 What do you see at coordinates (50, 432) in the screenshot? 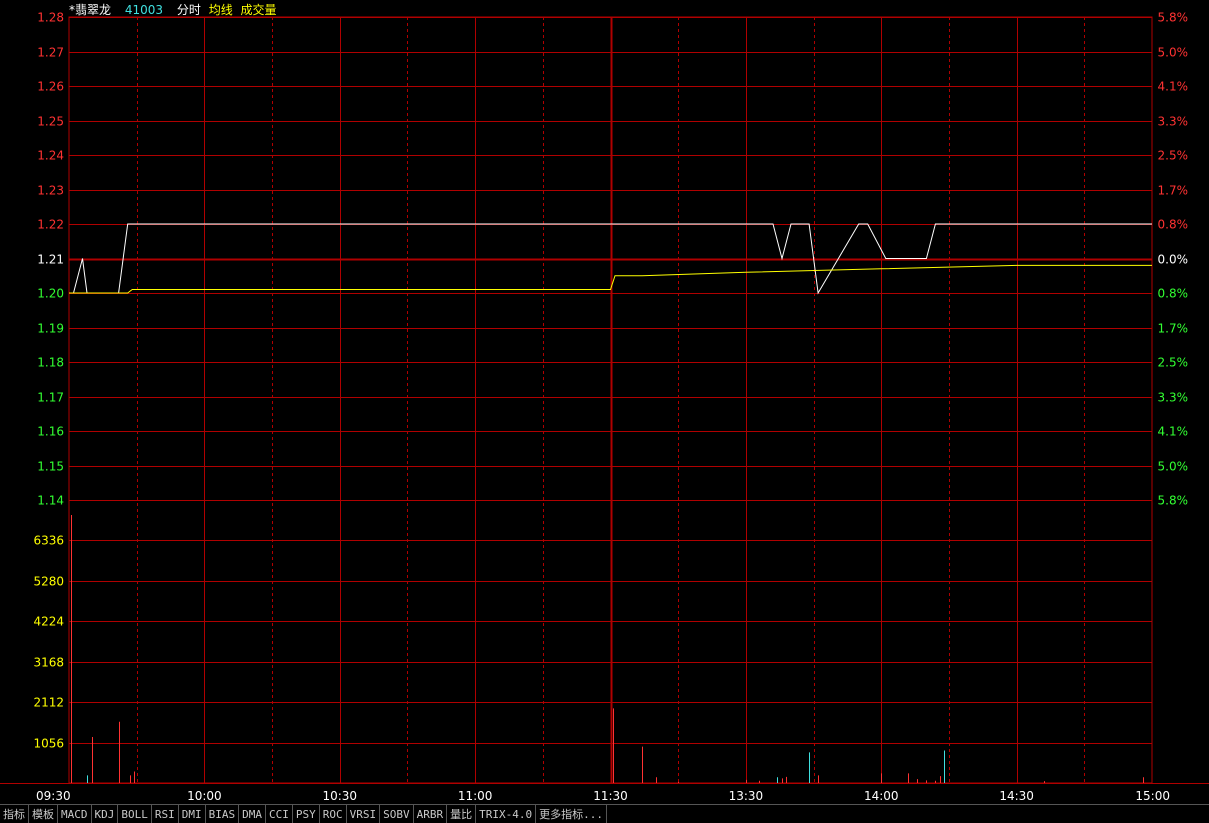
I see `price-tick-label: 1.16` at bounding box center [50, 432].